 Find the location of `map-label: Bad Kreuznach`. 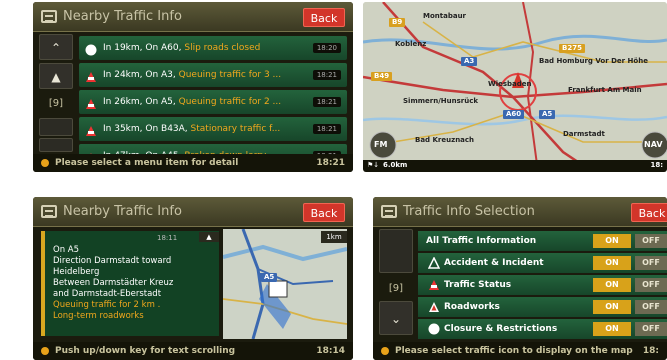

map-label: Bad Kreuznach is located at coordinates (445, 140).